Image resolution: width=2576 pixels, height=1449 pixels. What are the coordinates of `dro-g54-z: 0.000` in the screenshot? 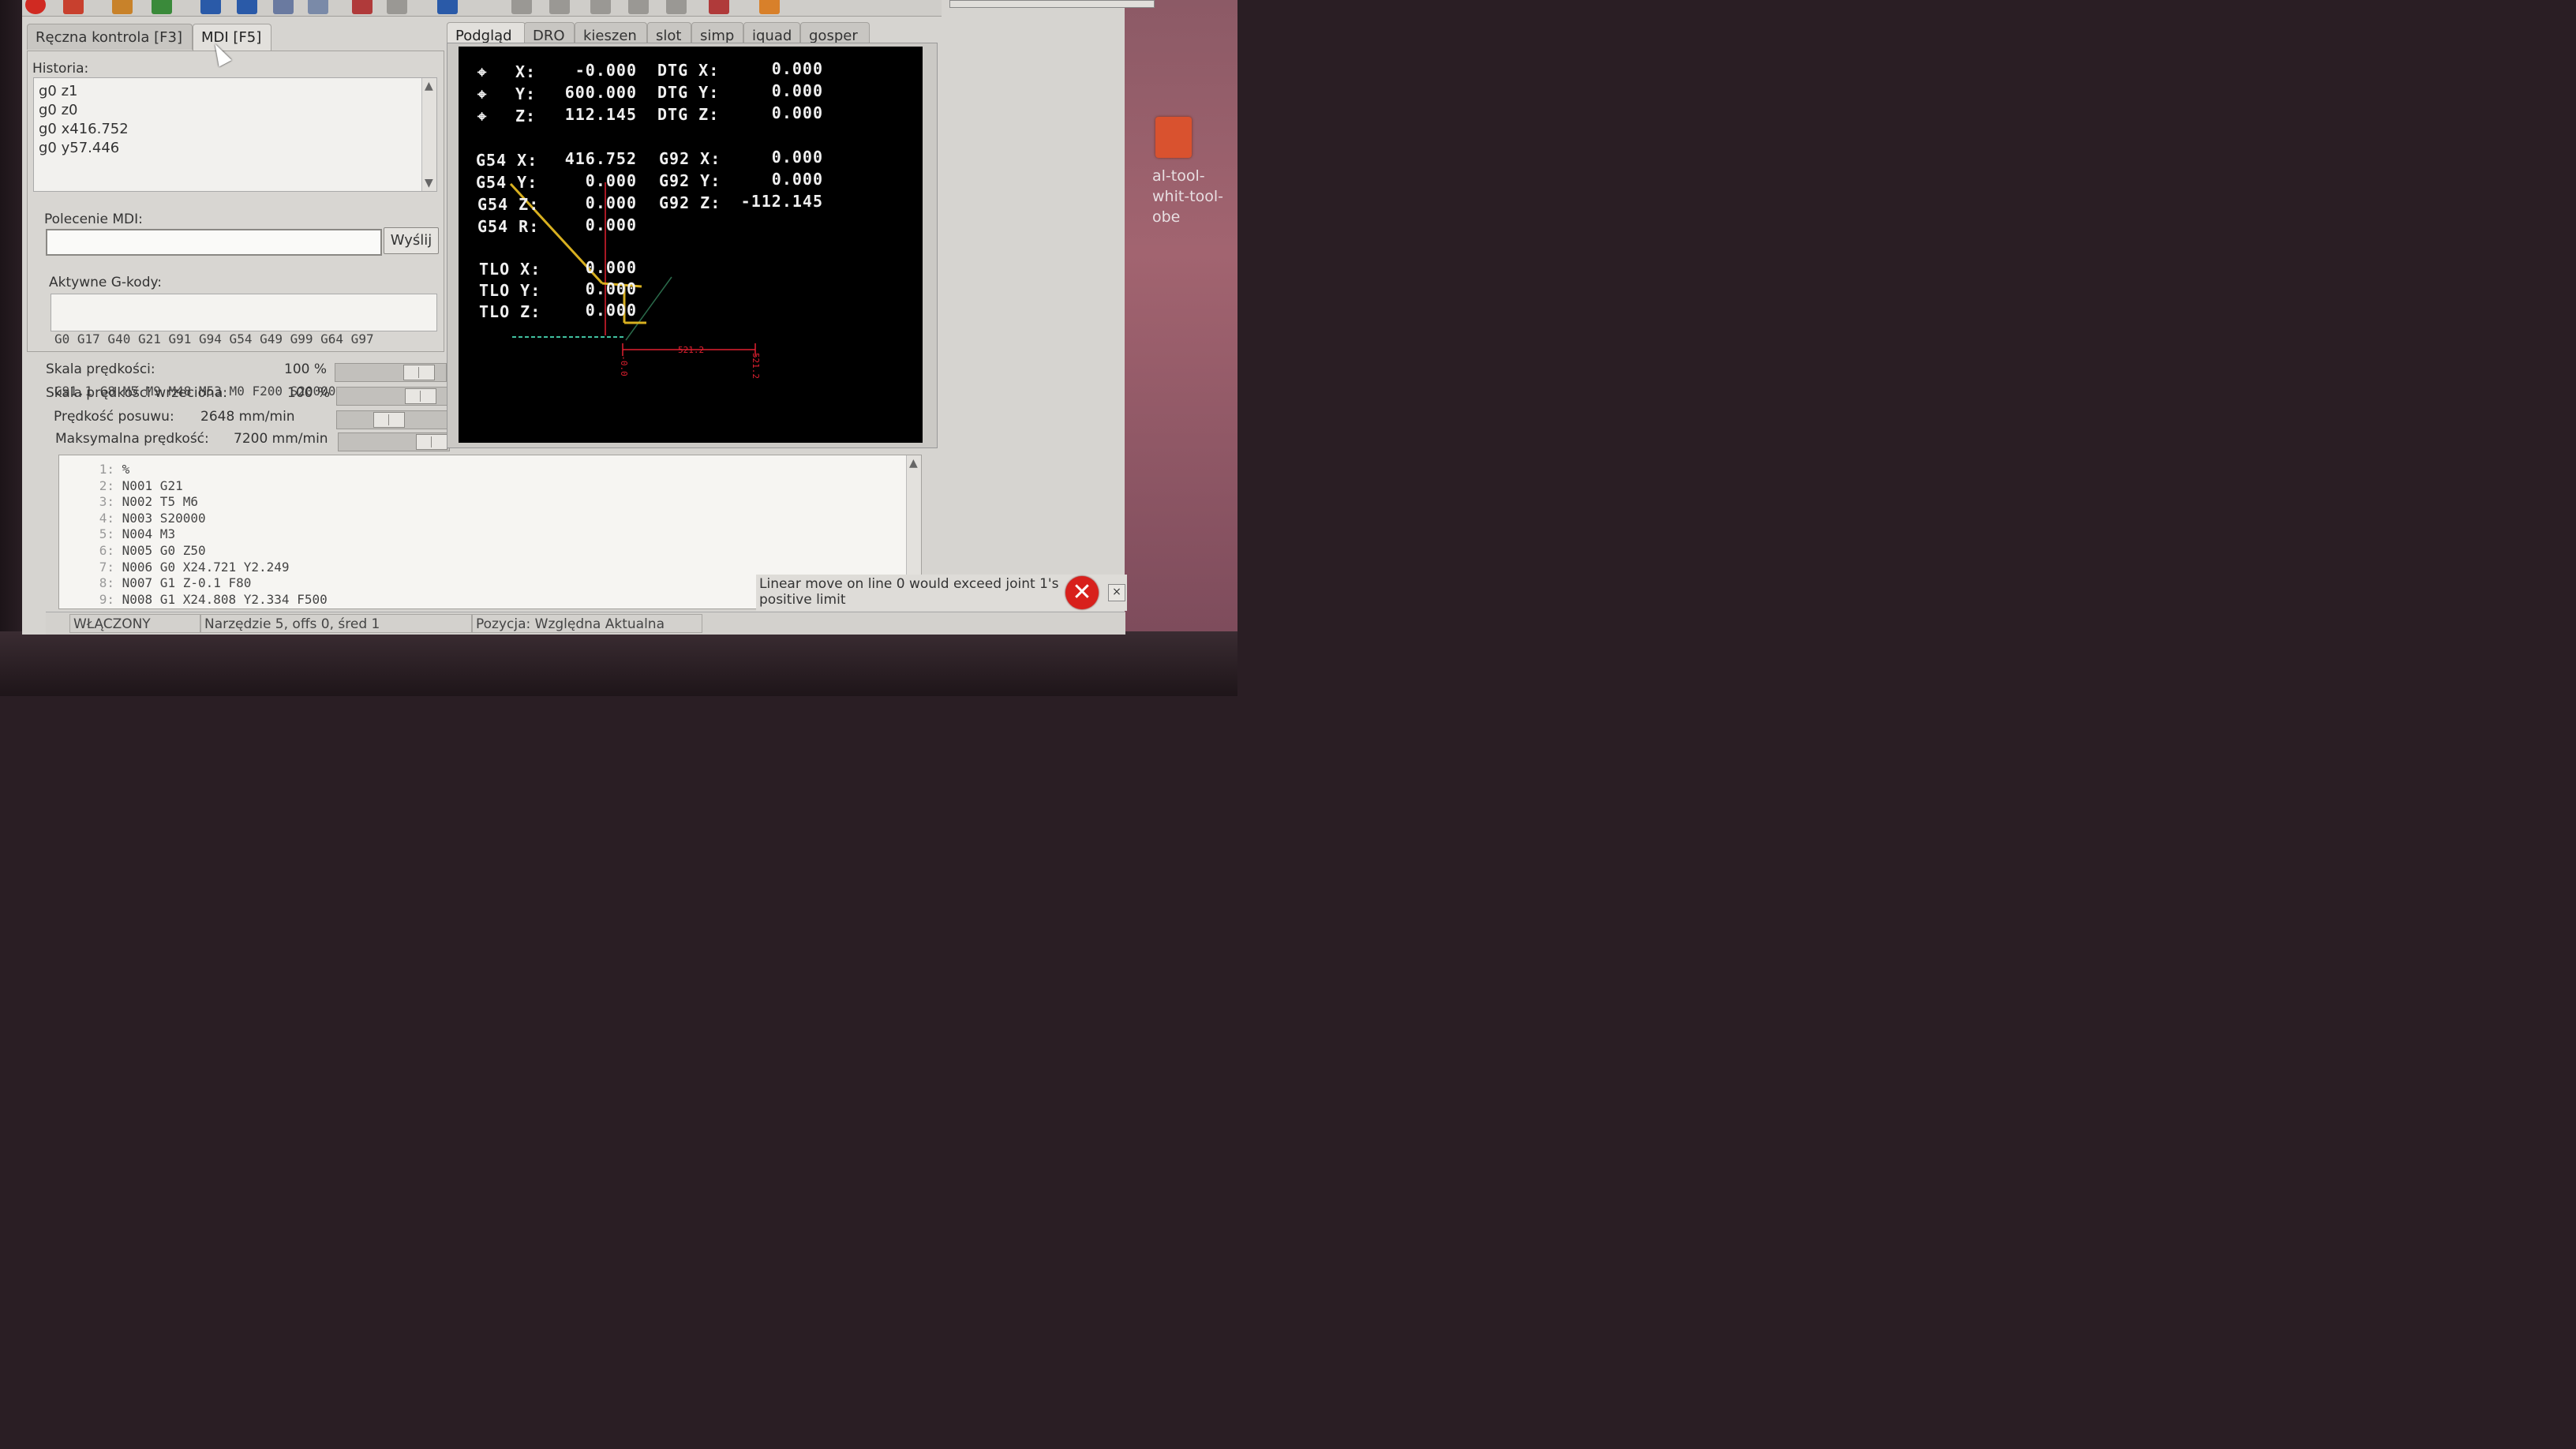 It's located at (611, 202).